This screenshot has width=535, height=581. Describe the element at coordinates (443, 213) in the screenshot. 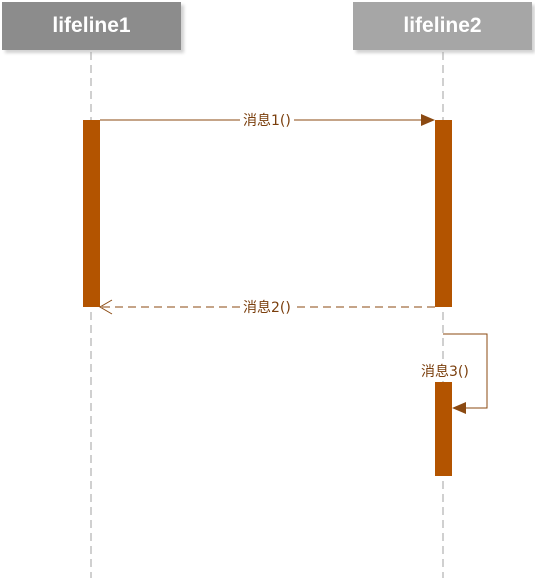

I see `activation-bar-lifeline2-a` at that location.